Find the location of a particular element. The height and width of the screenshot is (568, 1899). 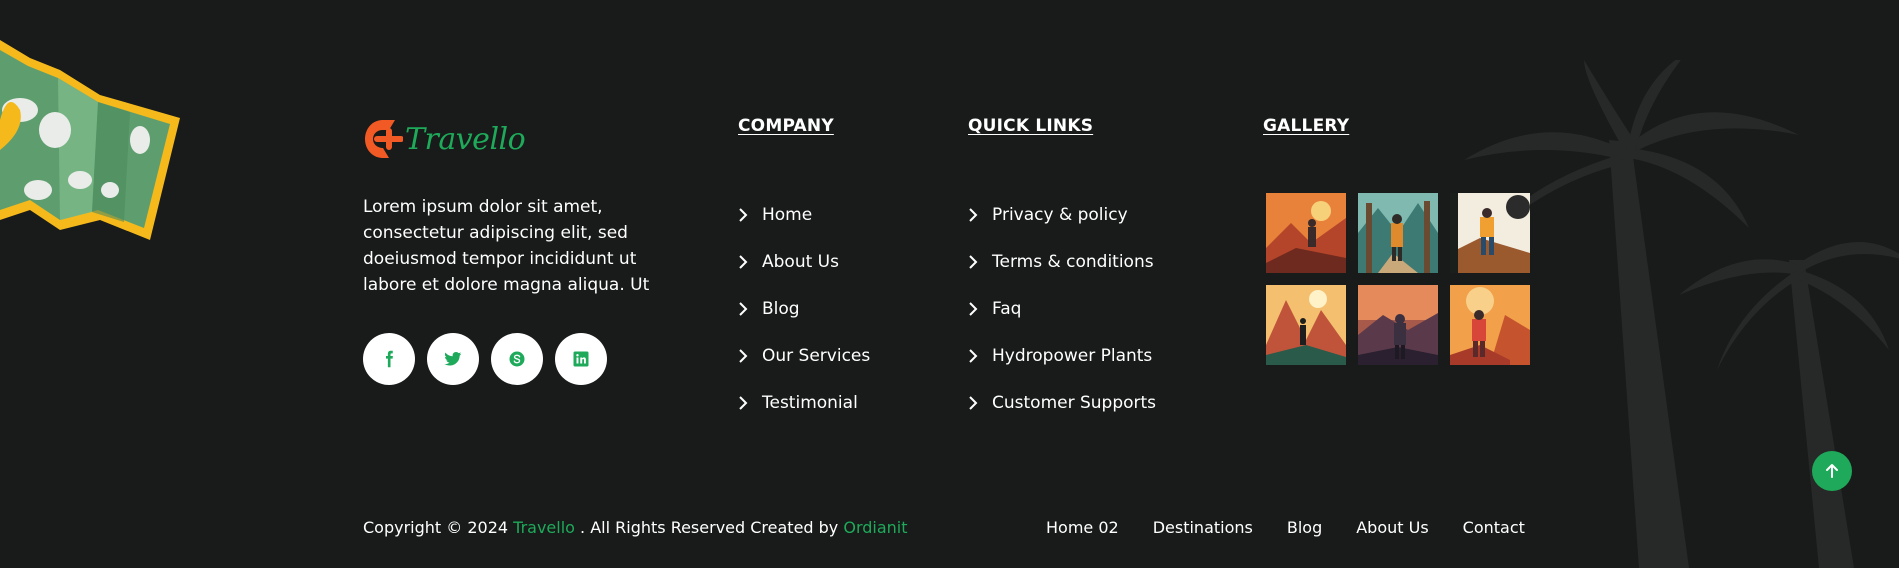

quick-links-heading: QUICK LINKS is located at coordinates (1031, 126).